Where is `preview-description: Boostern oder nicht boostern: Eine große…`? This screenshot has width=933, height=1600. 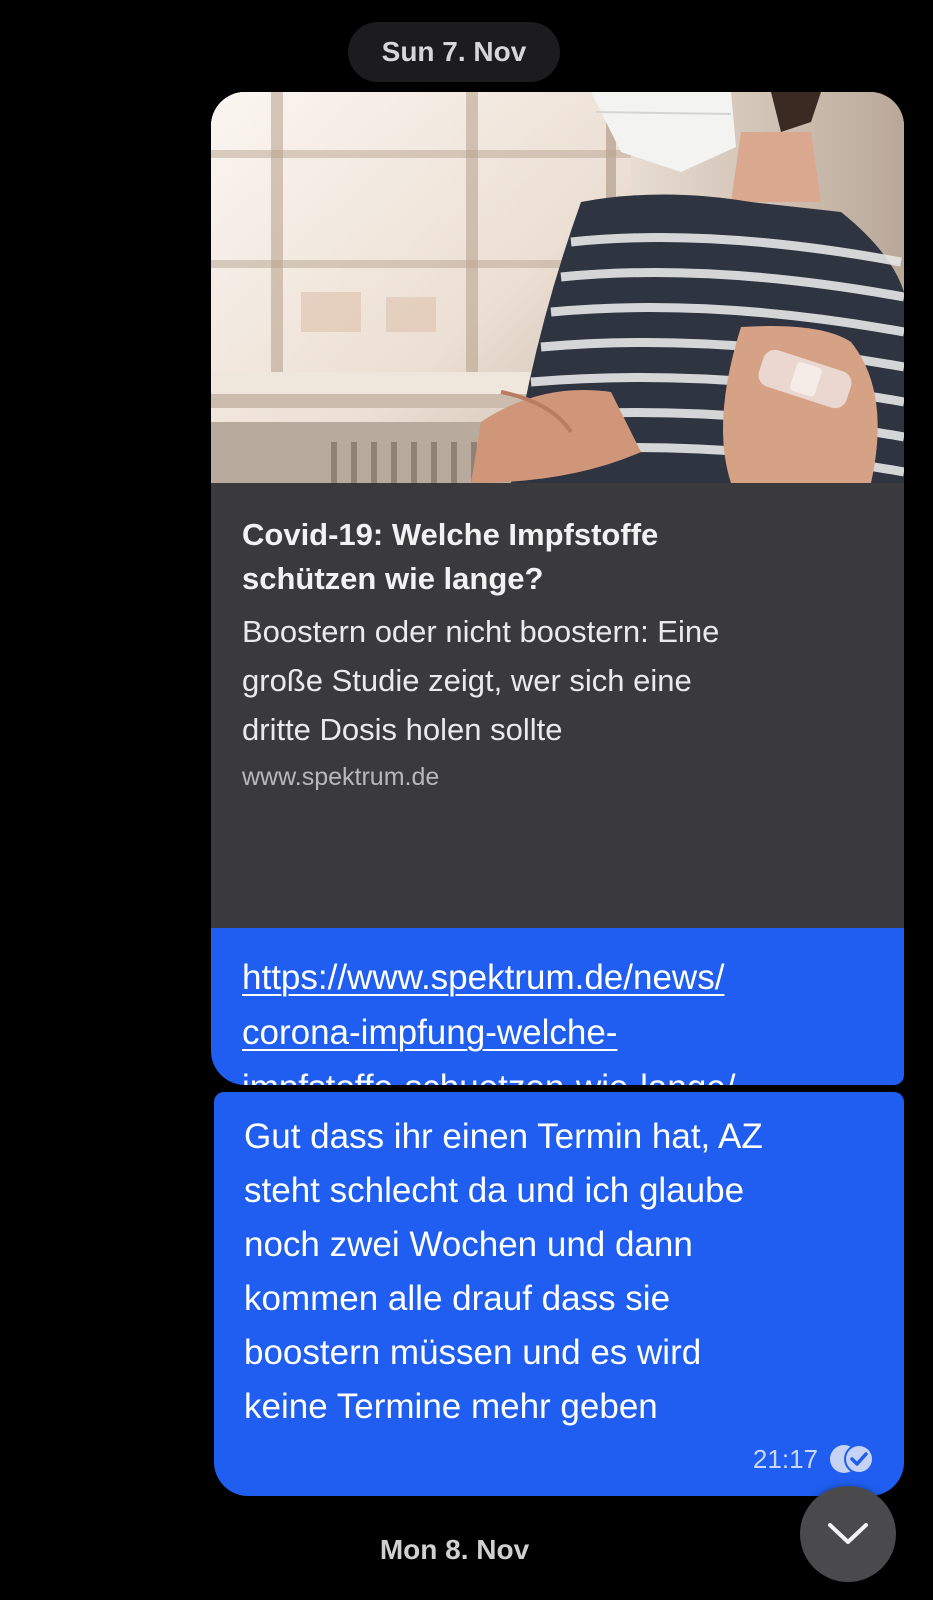 preview-description: Boostern oder nicht boostern: Eine große… is located at coordinates (552, 680).